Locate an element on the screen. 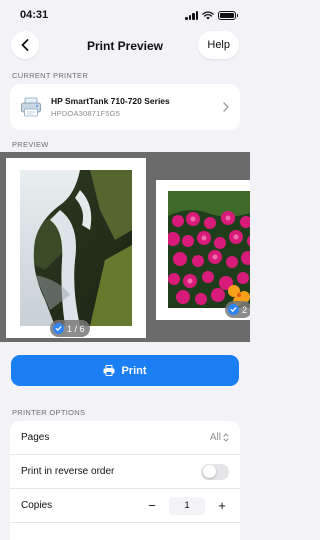 The image size is (320, 540). current-printer-label: CURRENT PRINTER is located at coordinates (50, 75).